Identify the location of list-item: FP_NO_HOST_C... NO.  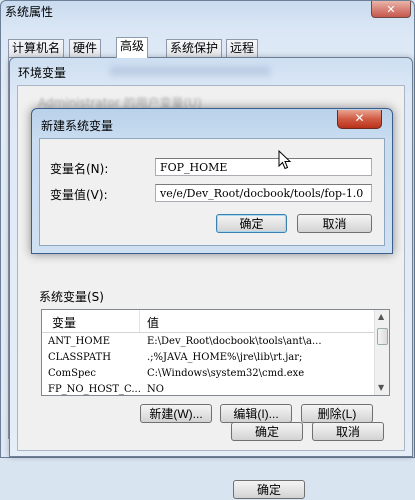
(208, 388).